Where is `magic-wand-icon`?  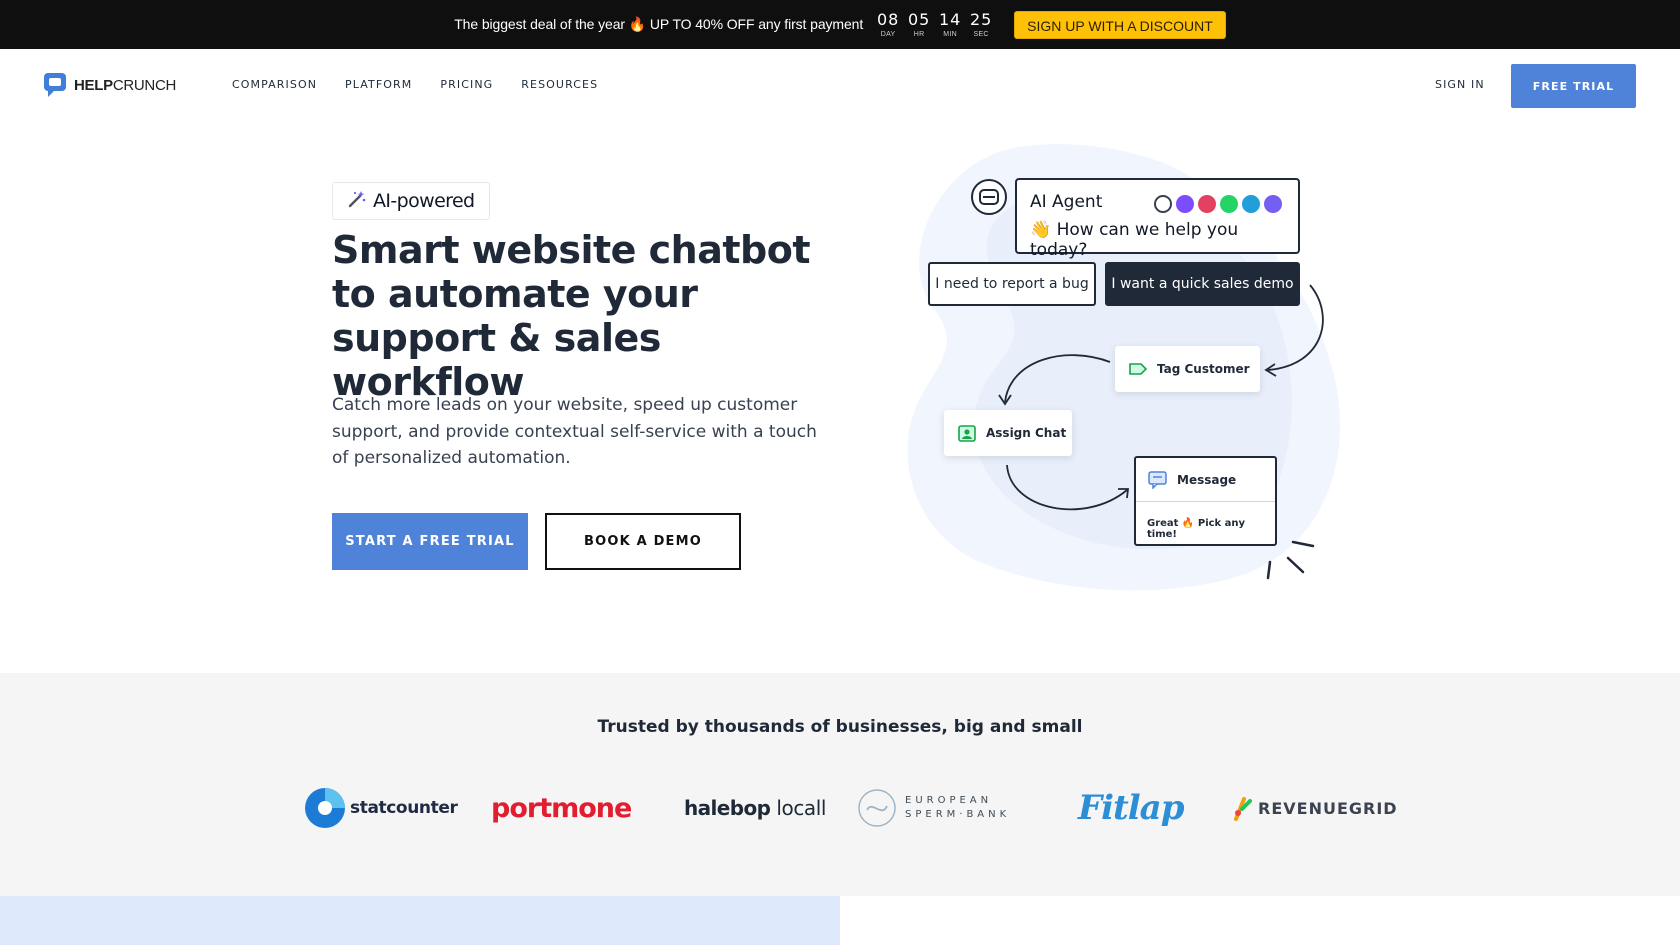
magic-wand-icon is located at coordinates (357, 201).